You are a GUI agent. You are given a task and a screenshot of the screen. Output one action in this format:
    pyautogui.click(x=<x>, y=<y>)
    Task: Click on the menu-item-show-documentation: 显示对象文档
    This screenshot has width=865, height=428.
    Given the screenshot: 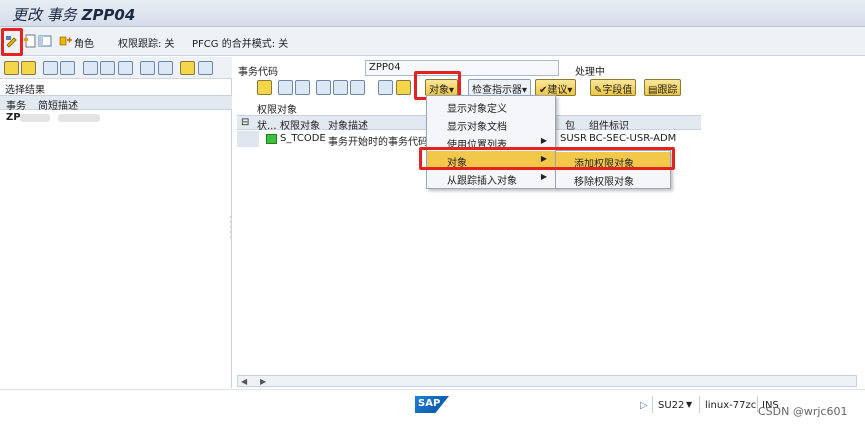 What is the action you would take?
    pyautogui.click(x=491, y=124)
    